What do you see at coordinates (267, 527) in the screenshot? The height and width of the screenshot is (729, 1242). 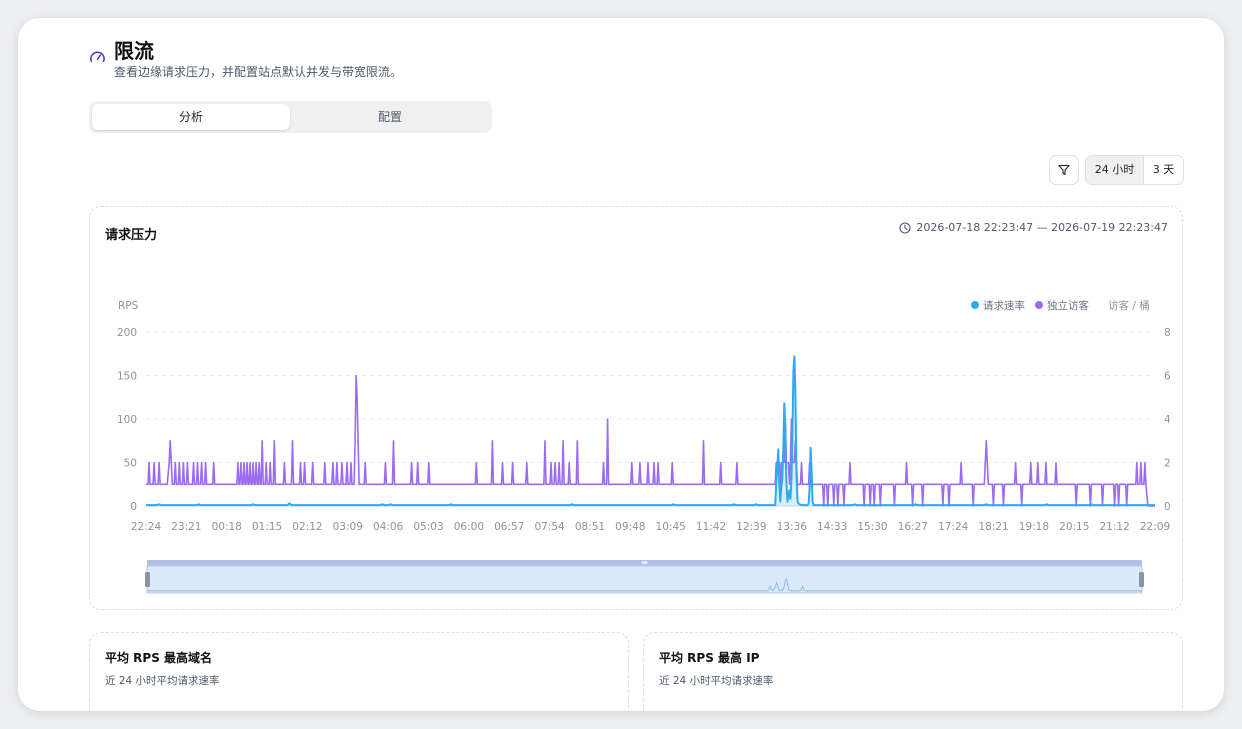 I see `x-tick-label: 01:15` at bounding box center [267, 527].